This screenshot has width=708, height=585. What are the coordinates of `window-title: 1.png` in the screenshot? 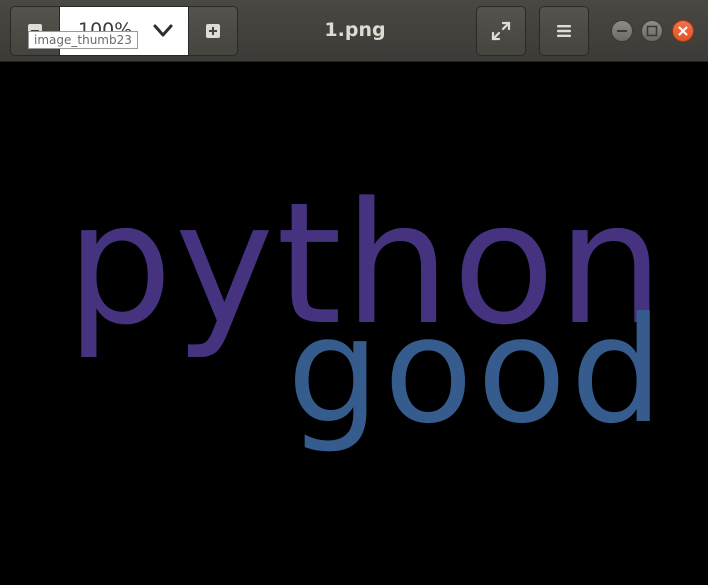 It's located at (355, 30).